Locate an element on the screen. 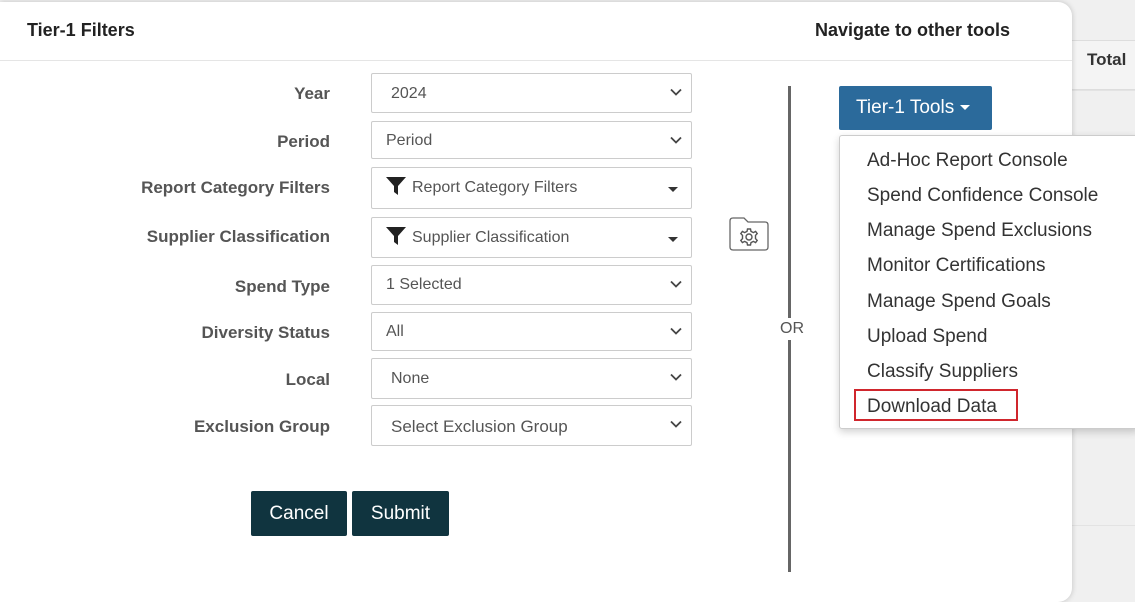  spend-type-label: Spend Type is located at coordinates (282, 286).